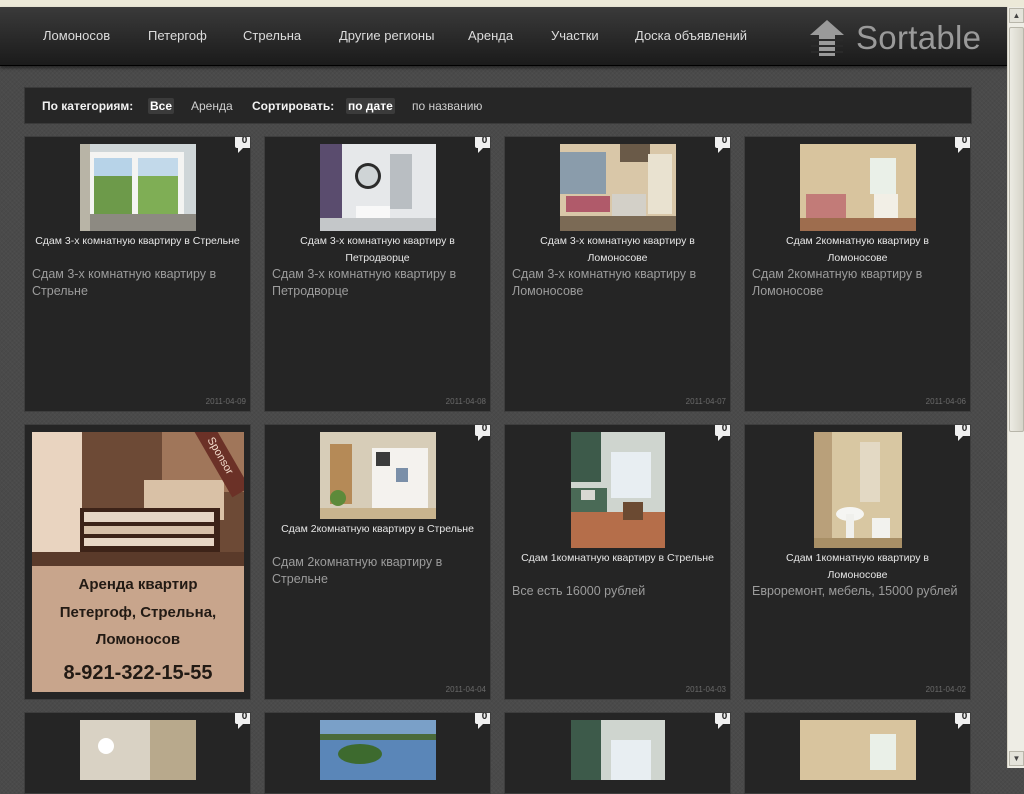  Describe the element at coordinates (1016, 15) in the screenshot. I see `scroll-up-icon: ▲` at that location.